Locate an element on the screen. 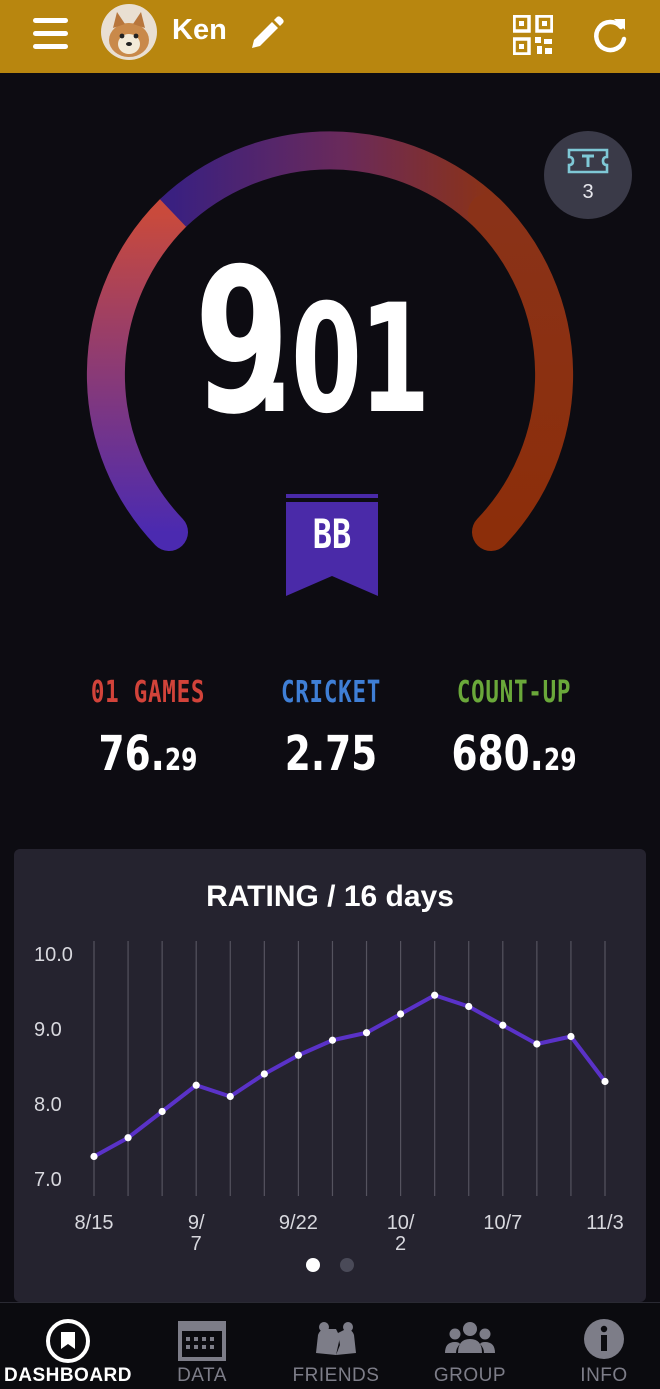  chart-x-tick-label: 9/22 is located at coordinates (298, 1223).